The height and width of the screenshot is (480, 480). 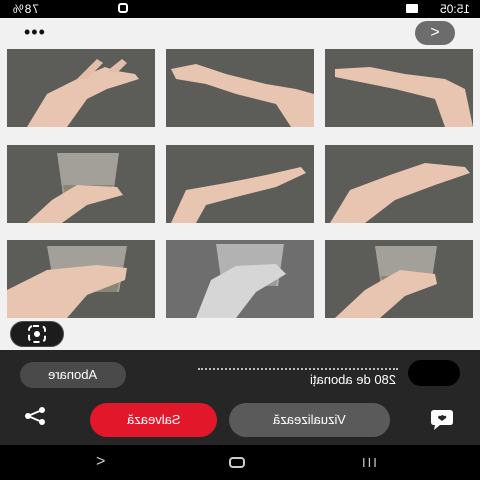 I want to click on view-button: Vizualizează, so click(x=309, y=420).